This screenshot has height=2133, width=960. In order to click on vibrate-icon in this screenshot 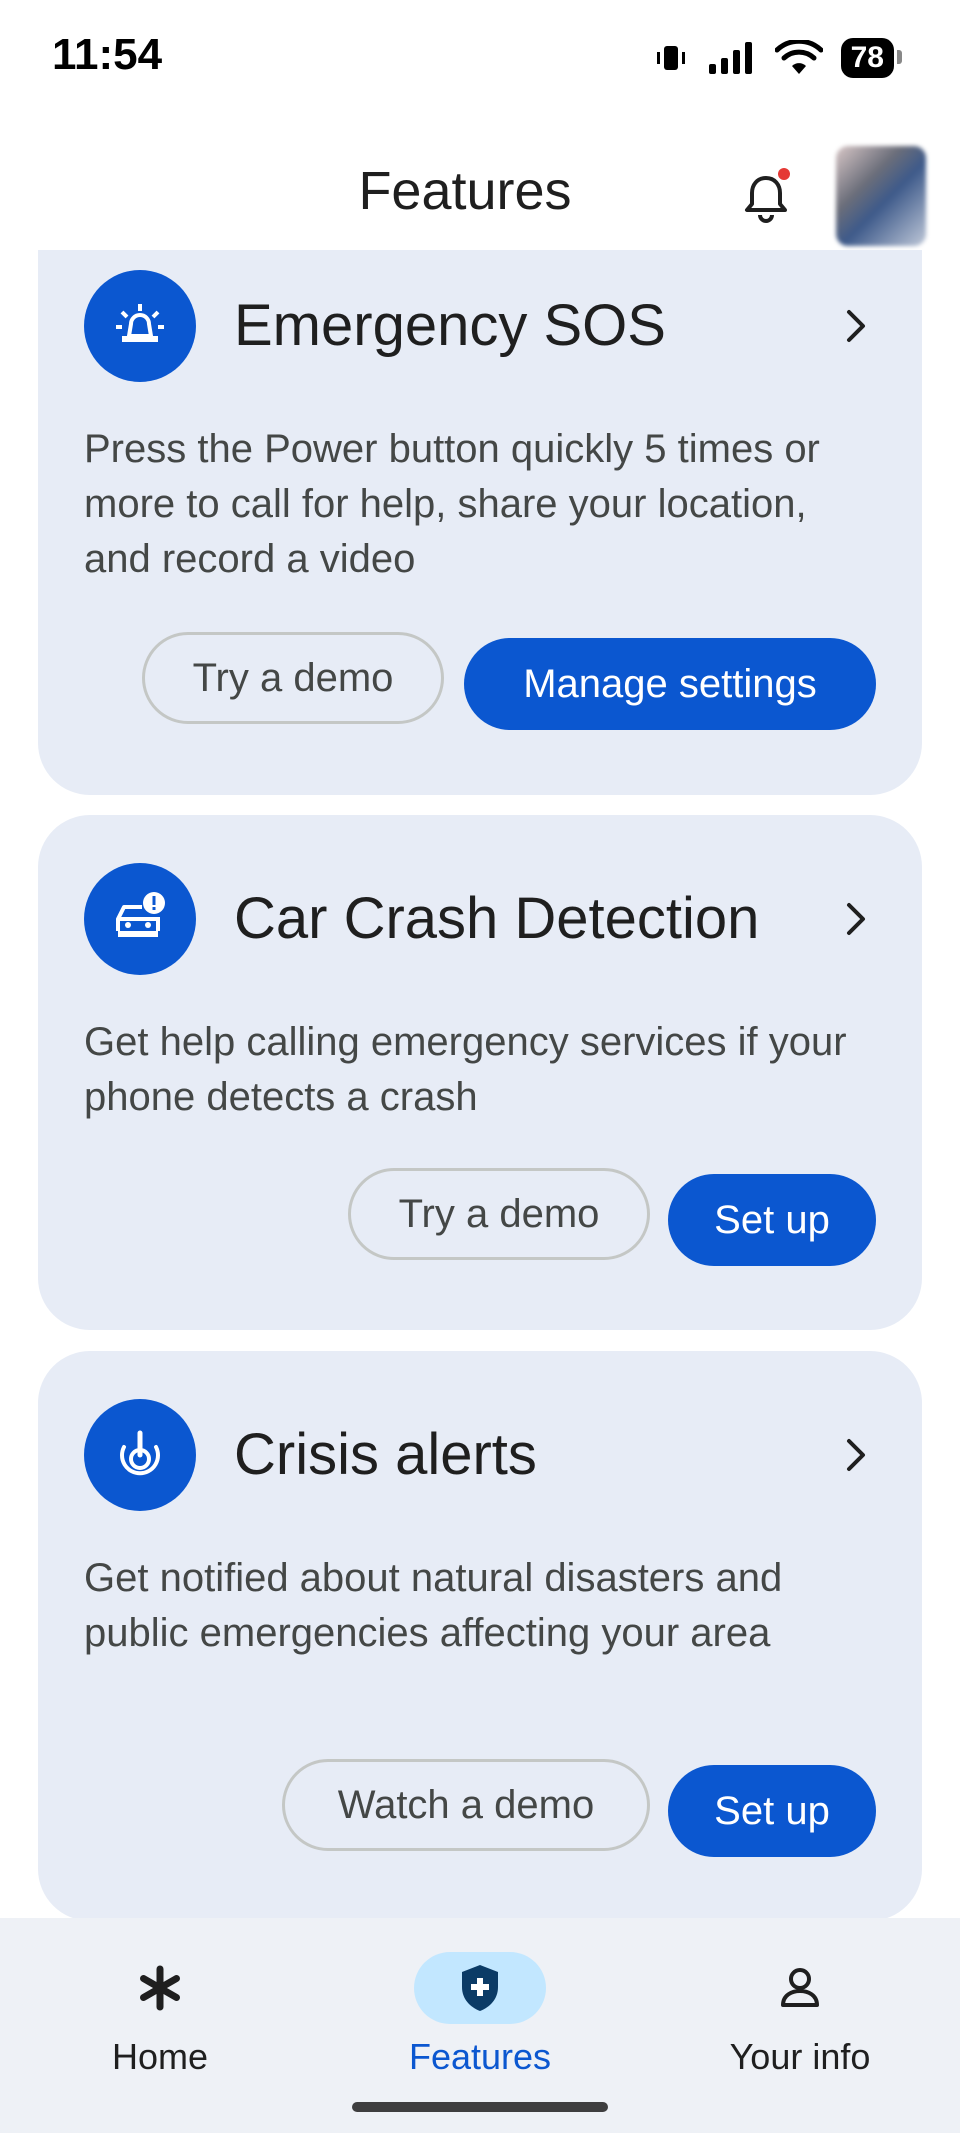, I will do `click(670, 58)`.